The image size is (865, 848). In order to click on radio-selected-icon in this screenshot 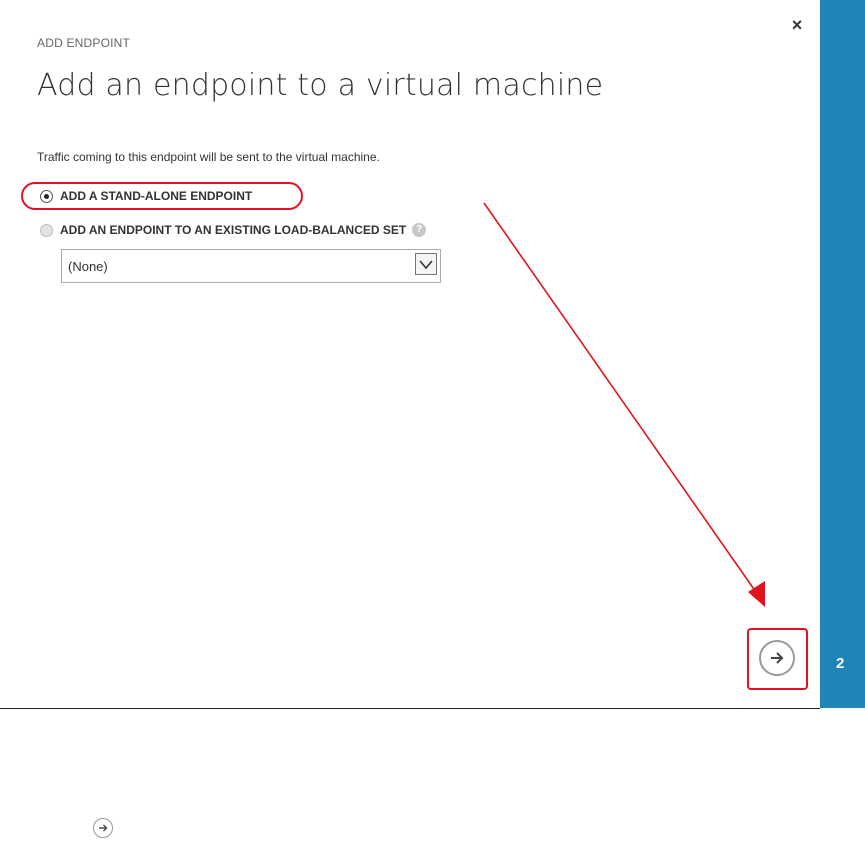, I will do `click(46, 196)`.